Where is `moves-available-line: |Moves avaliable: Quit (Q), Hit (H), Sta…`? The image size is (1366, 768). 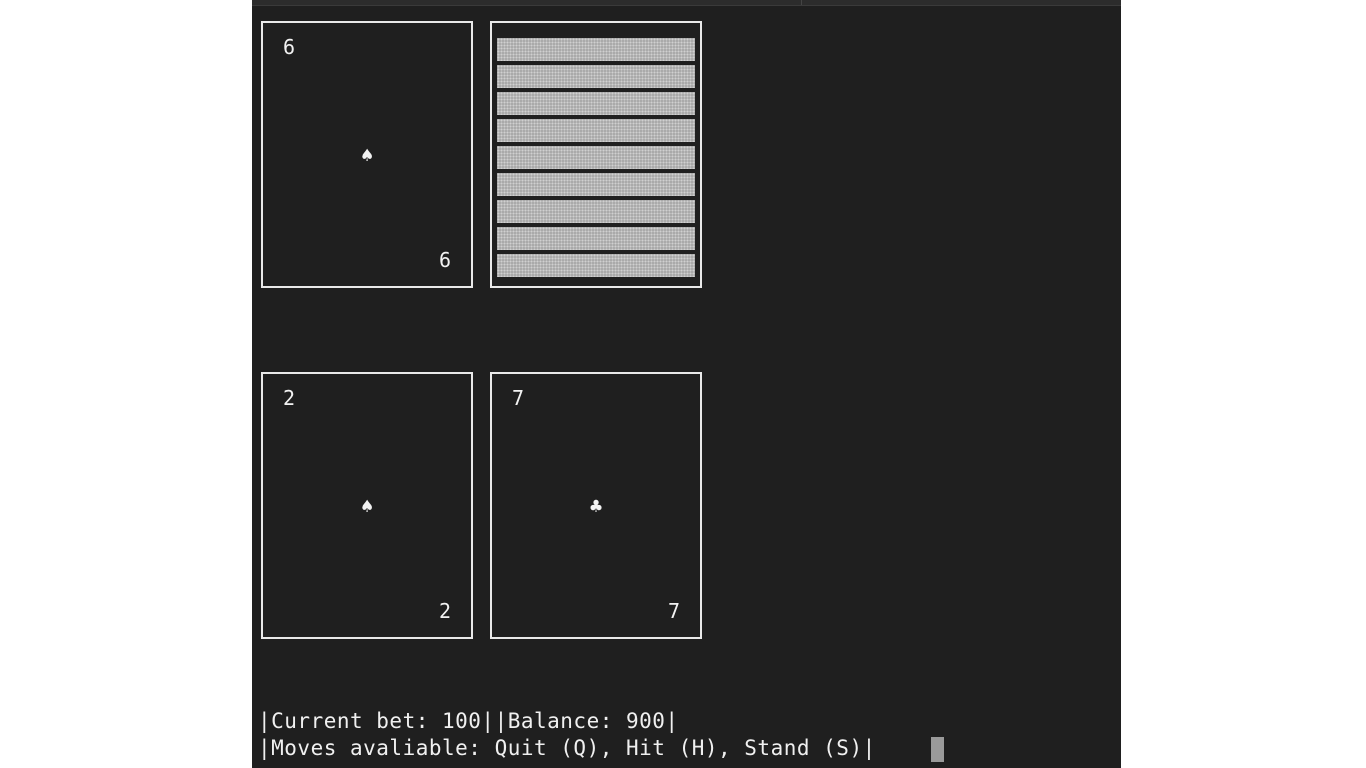 moves-available-line: |Moves avaliable: Quit (Q), Hit (H), Sta… is located at coordinates (567, 748).